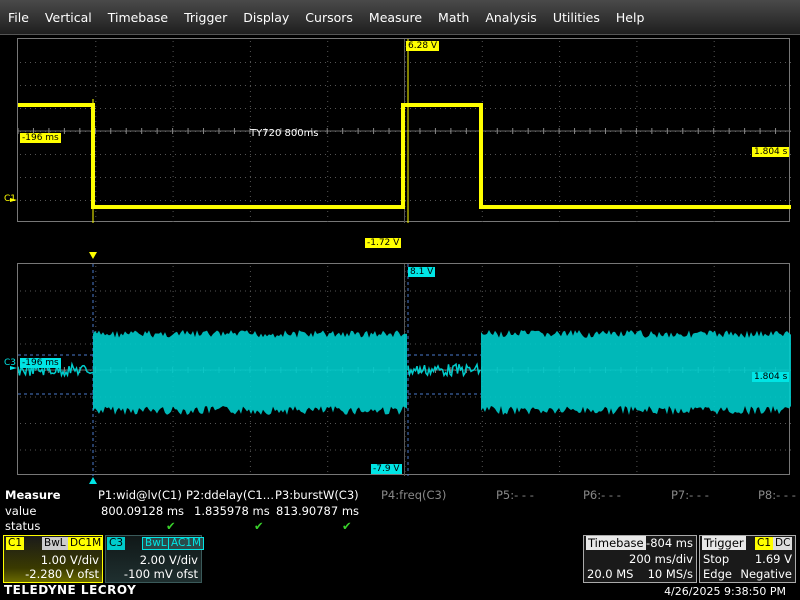  What do you see at coordinates (690, 495) in the screenshot?
I see `param-p7-name: P7:- - -` at bounding box center [690, 495].